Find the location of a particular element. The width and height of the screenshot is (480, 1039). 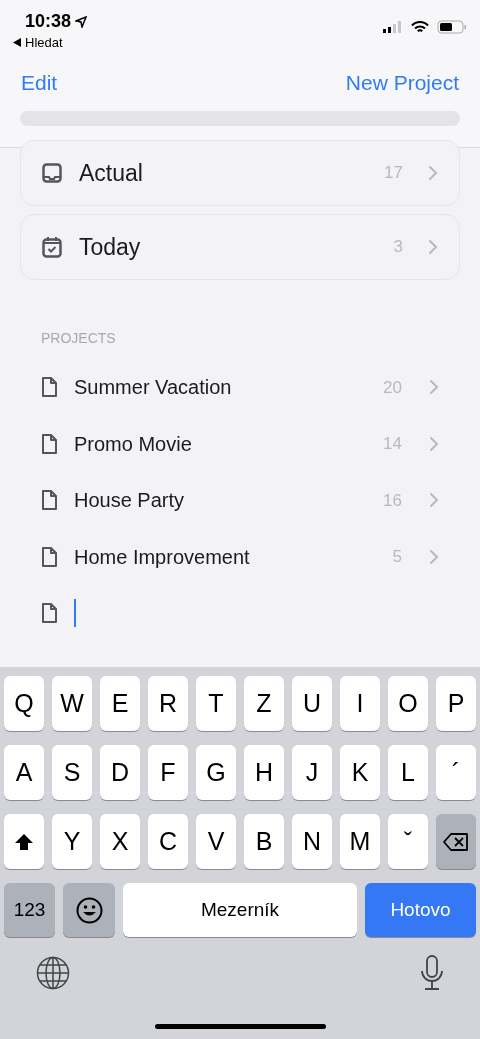

keyboard-key: O is located at coordinates (408, 703).